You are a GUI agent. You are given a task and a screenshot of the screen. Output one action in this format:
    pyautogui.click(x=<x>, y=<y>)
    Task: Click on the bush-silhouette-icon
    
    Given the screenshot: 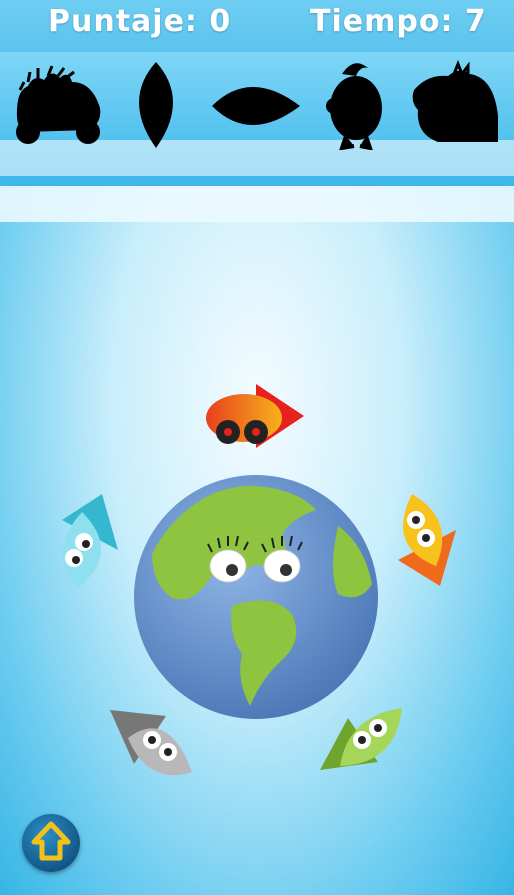 What is the action you would take?
    pyautogui.click(x=455, y=105)
    